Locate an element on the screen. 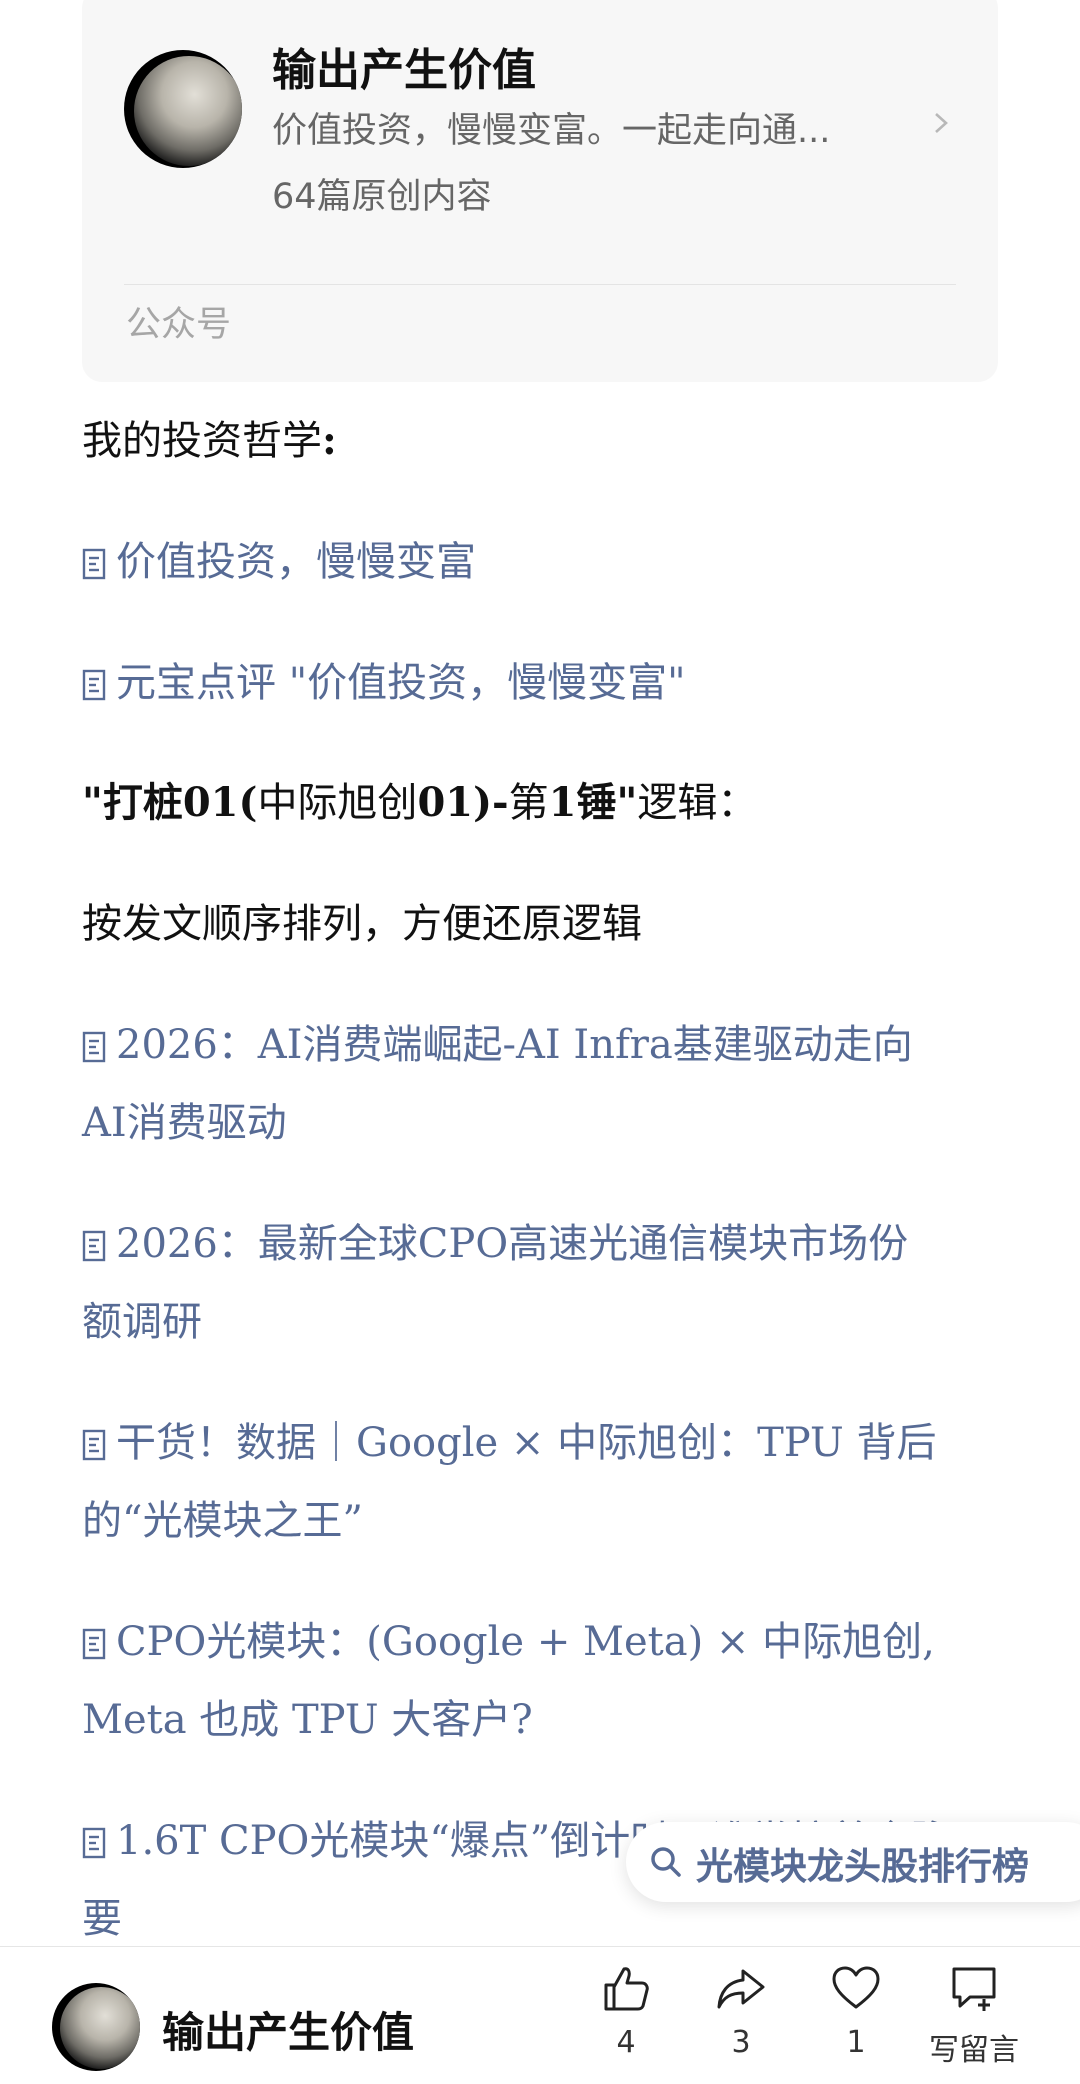  write-comment-label: 写留言 is located at coordinates (974, 2050).